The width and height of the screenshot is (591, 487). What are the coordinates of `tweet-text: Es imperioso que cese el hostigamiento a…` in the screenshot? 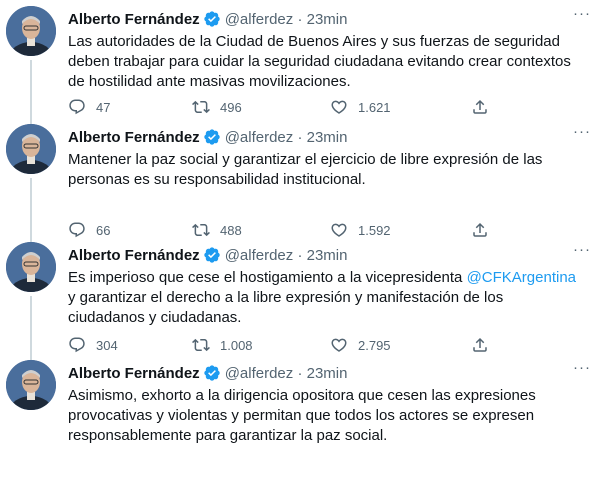 It's located at (323, 298).